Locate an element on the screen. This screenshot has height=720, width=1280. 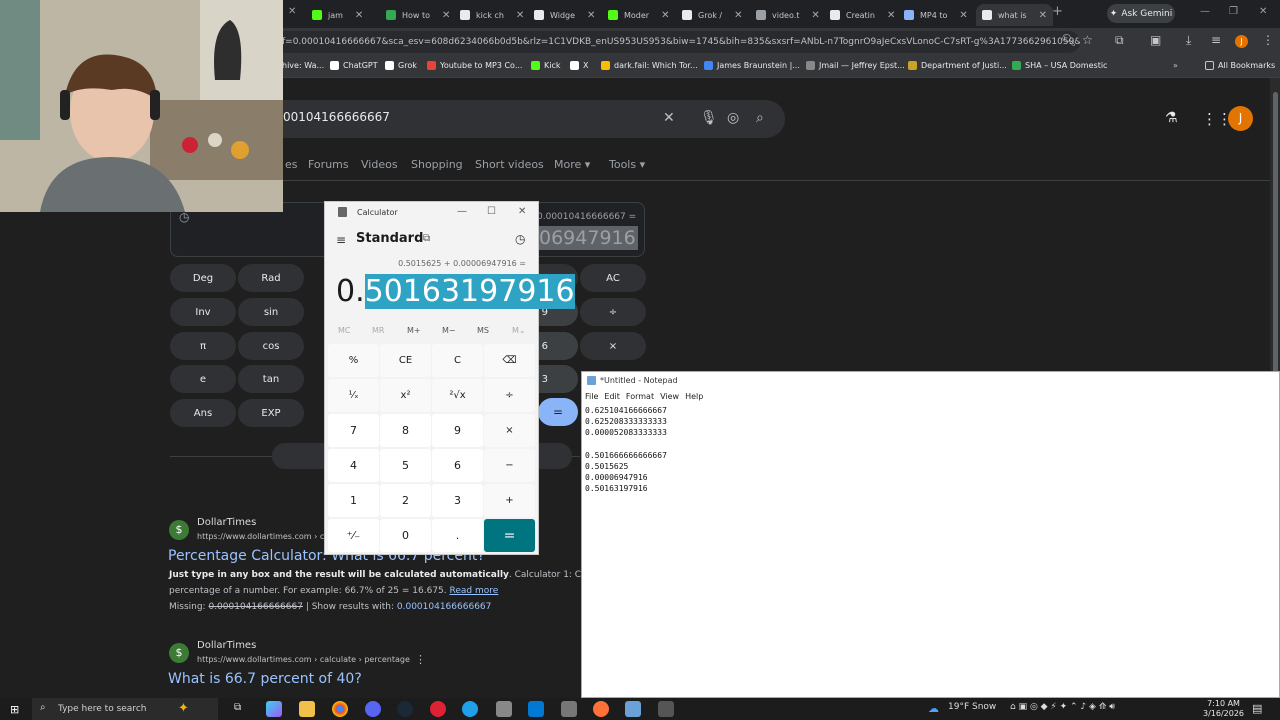
bookmark-item: Grok is located at coordinates (401, 65).